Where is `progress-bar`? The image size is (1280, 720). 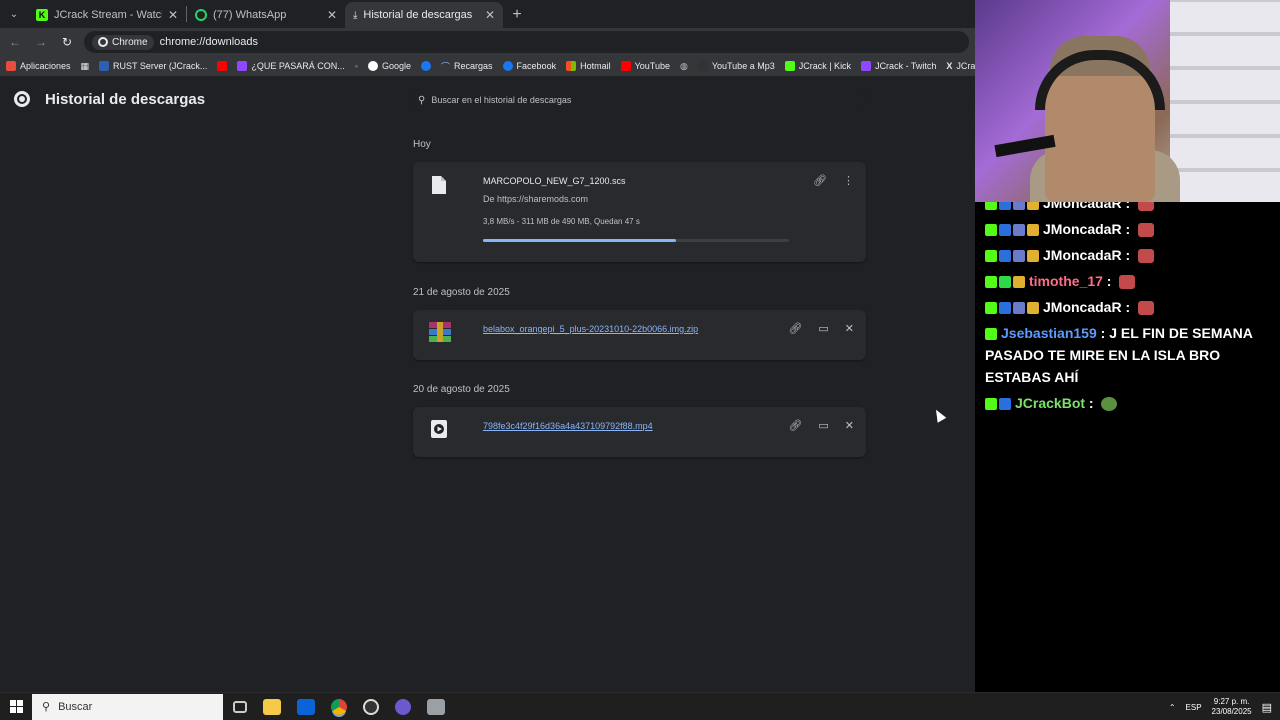 progress-bar is located at coordinates (636, 240).